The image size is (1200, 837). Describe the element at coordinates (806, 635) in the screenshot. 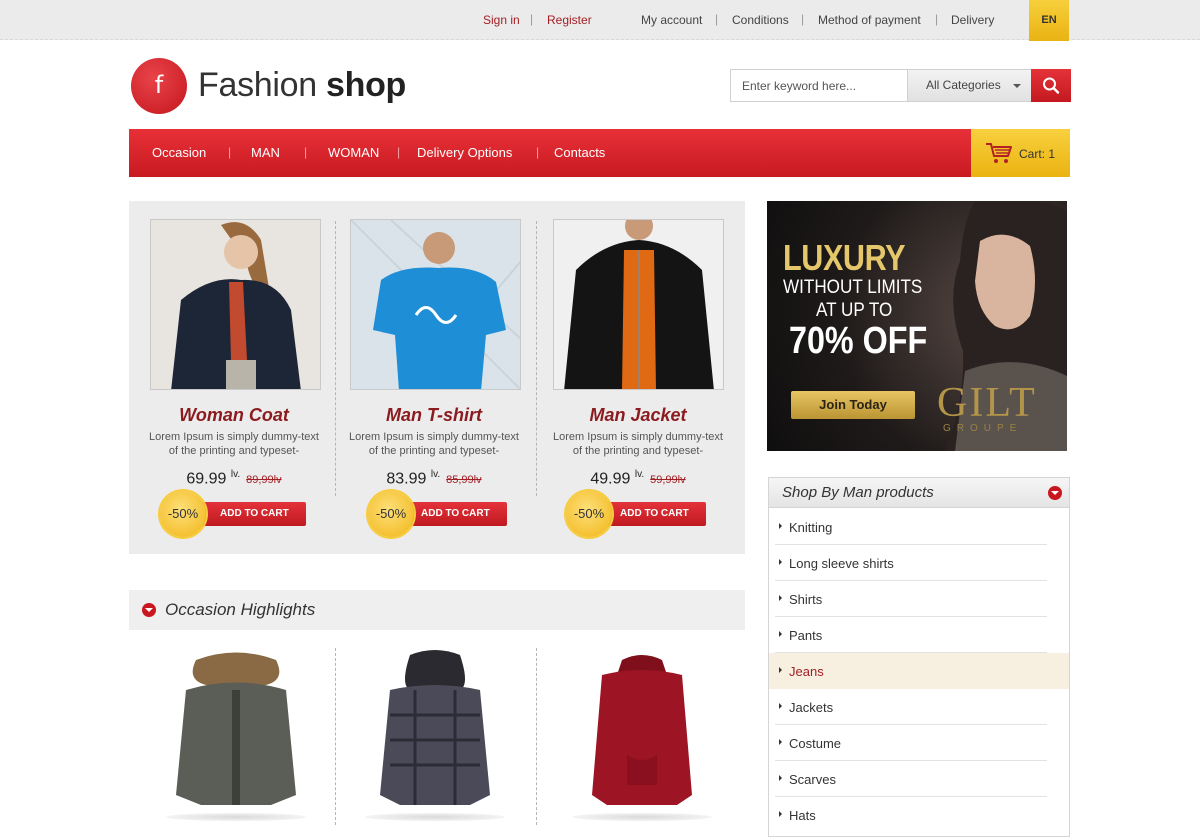

I see `category-label: Pants` at that location.